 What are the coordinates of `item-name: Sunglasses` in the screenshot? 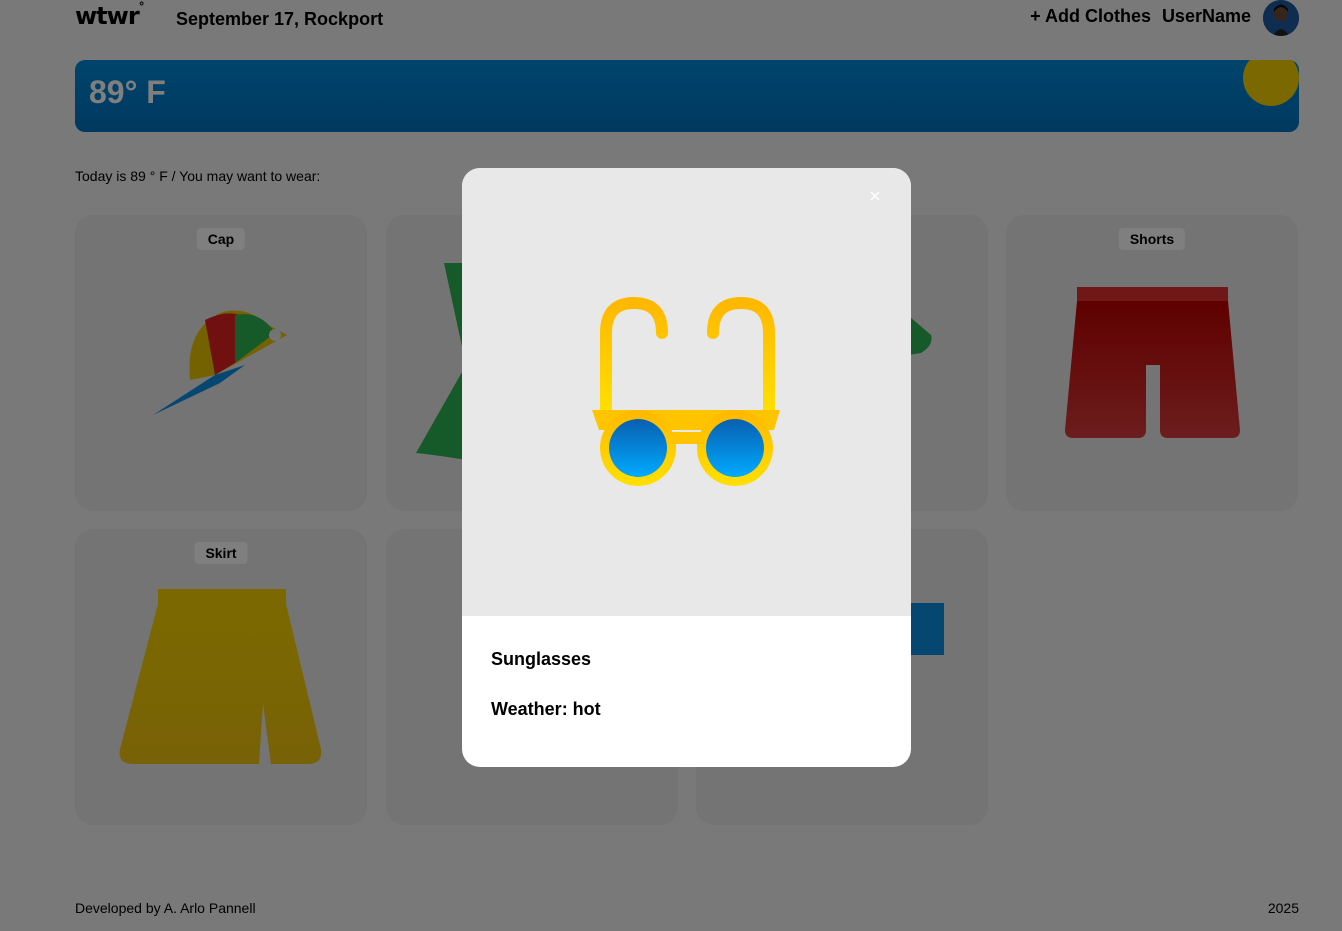 It's located at (541, 659).